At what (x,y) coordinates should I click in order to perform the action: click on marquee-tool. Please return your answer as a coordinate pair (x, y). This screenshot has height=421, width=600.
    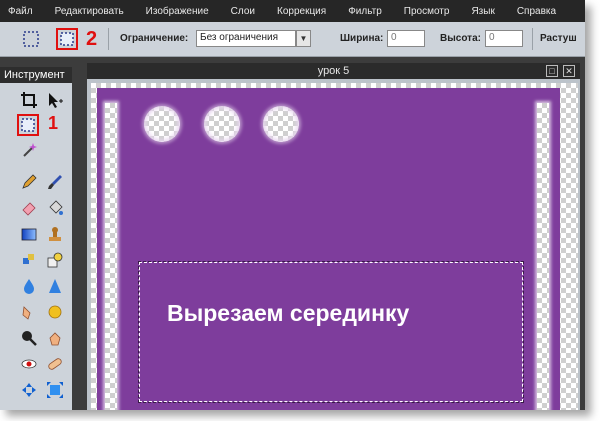
    Looking at the image, I should click on (28, 125).